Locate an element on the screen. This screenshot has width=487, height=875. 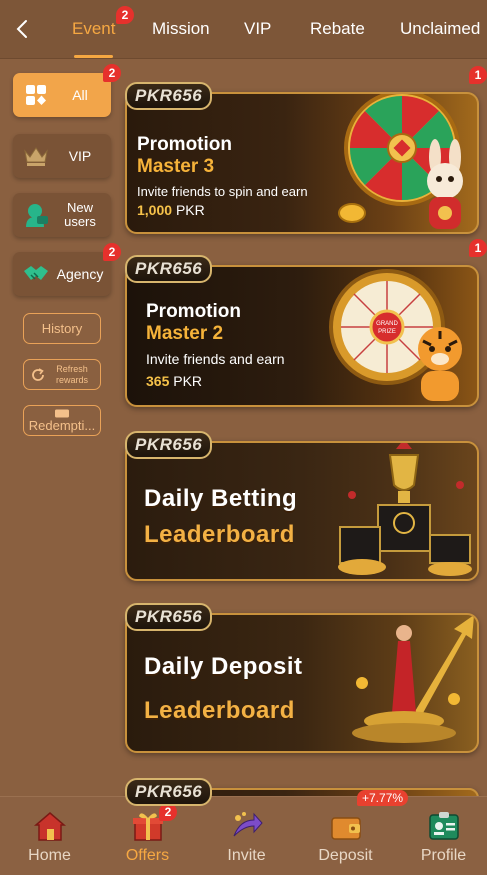
banner-title-line2: Master 2 is located at coordinates (185, 333).